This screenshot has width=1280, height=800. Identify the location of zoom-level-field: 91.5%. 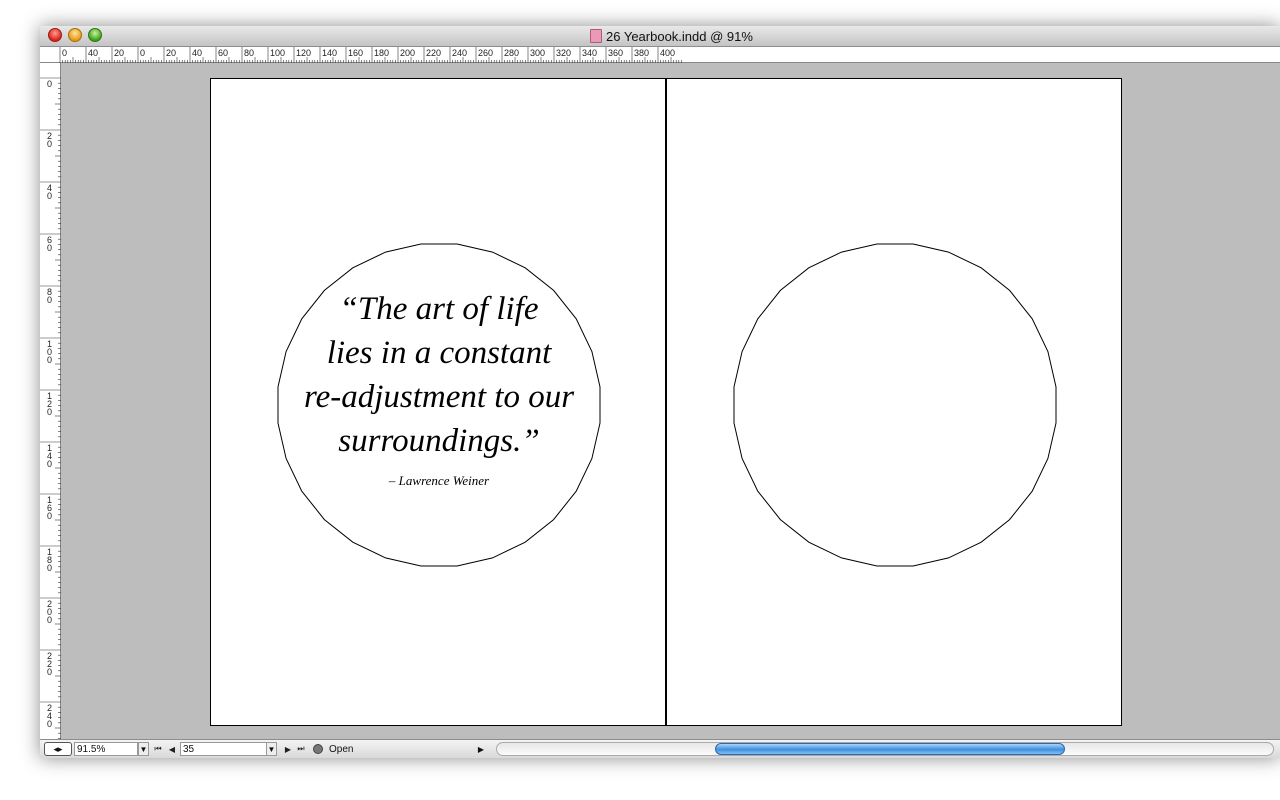
(106, 749).